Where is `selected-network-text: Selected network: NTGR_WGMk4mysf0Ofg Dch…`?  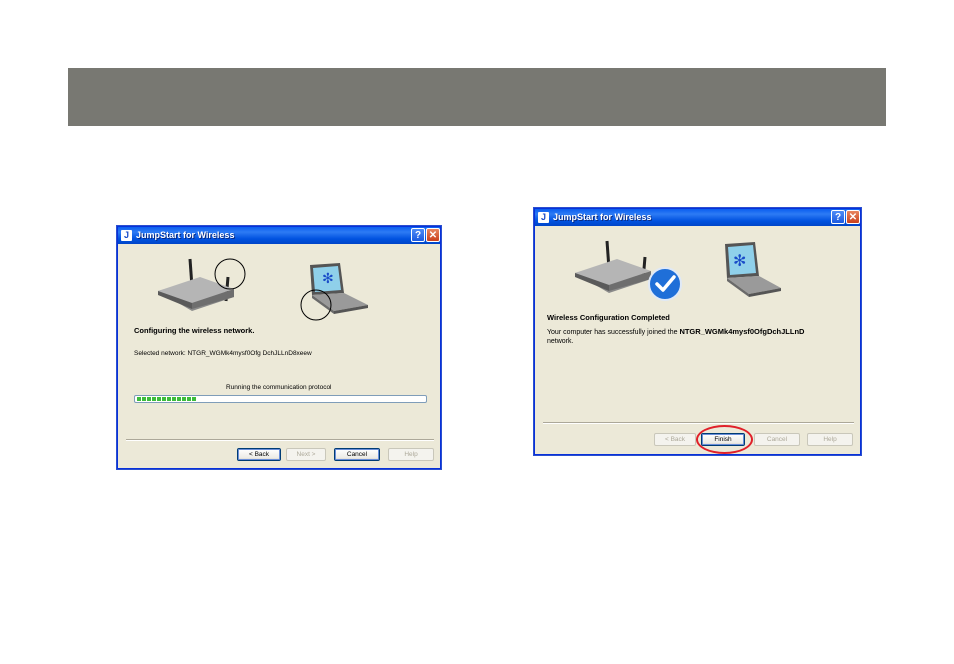
selected-network-text: Selected network: NTGR_WGMk4mysf0Ofg Dch… is located at coordinates (223, 353).